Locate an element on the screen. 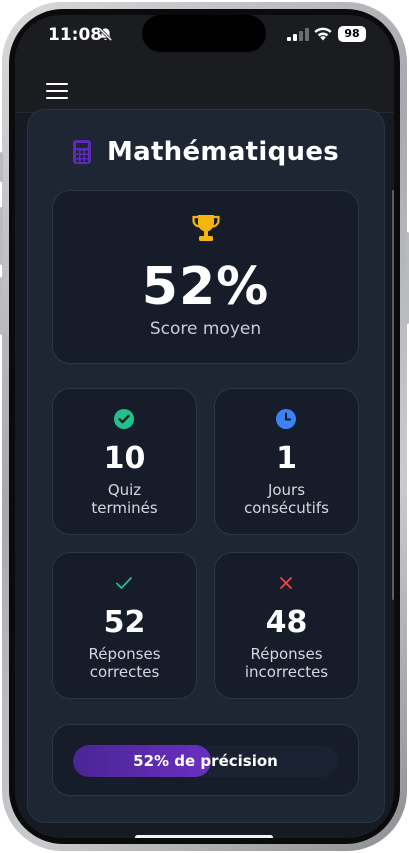 The width and height of the screenshot is (409, 853). stat-label: Réponses correctes is located at coordinates (124, 663).